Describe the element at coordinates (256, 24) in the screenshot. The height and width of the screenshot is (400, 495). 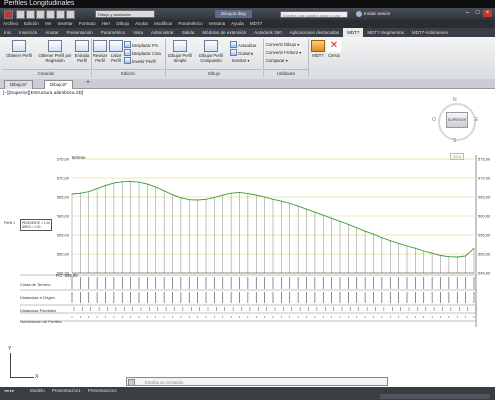
I see `menu-item: MDT7` at that location.